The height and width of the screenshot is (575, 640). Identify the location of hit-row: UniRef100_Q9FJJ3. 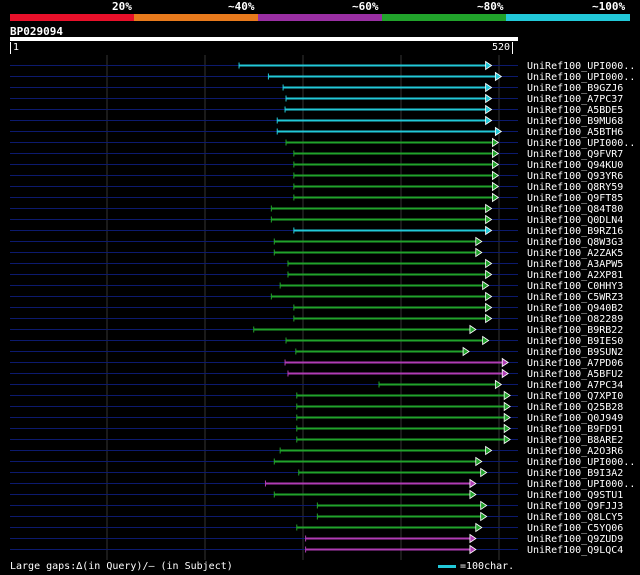
(316, 506).